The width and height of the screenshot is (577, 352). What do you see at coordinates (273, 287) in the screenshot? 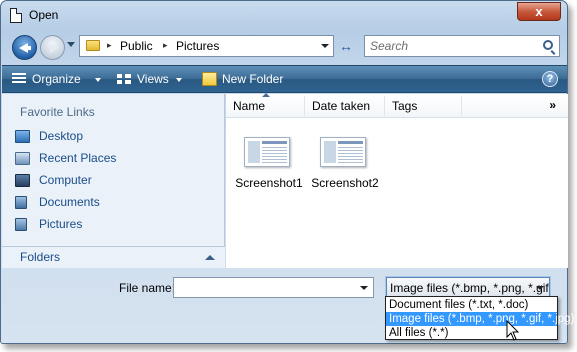
I see `file-name-input` at bounding box center [273, 287].